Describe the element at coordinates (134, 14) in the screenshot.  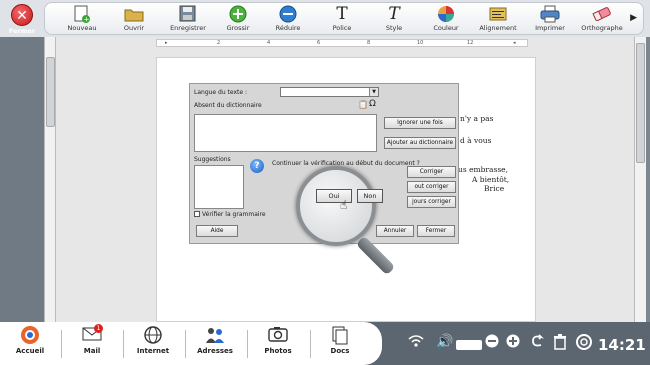
I see `folder-icon` at that location.